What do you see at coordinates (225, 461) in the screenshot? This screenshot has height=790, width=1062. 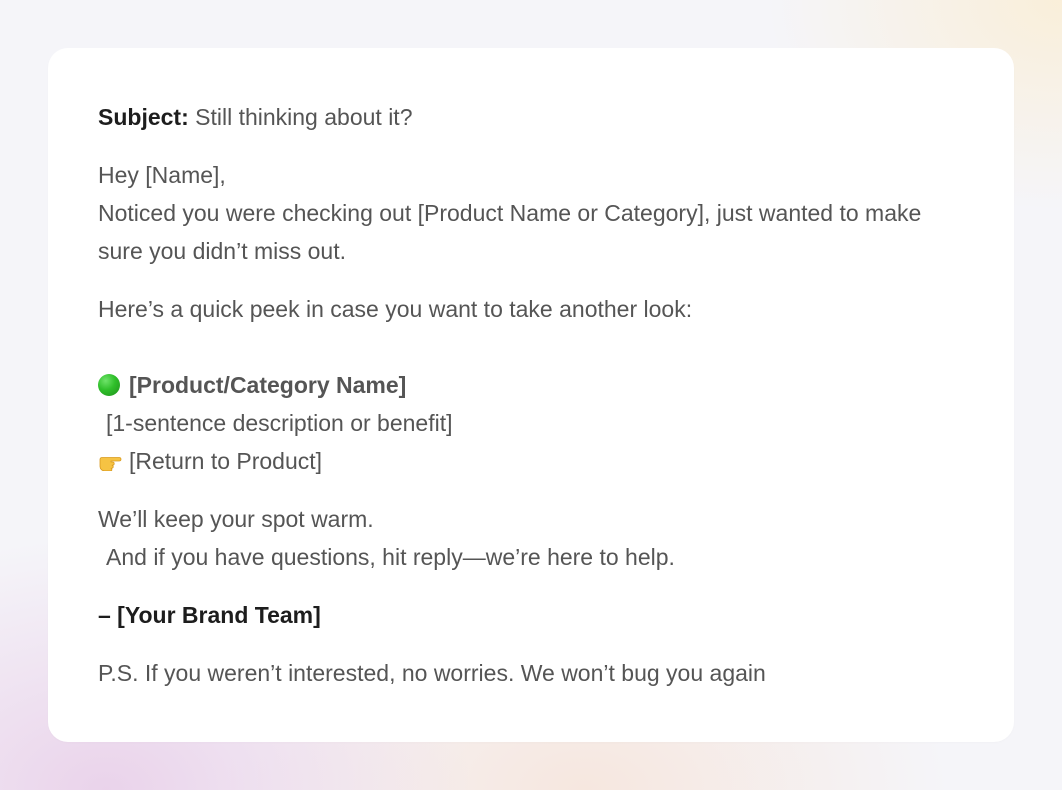 I see `return-to-product-link: [Return to Product]` at bounding box center [225, 461].